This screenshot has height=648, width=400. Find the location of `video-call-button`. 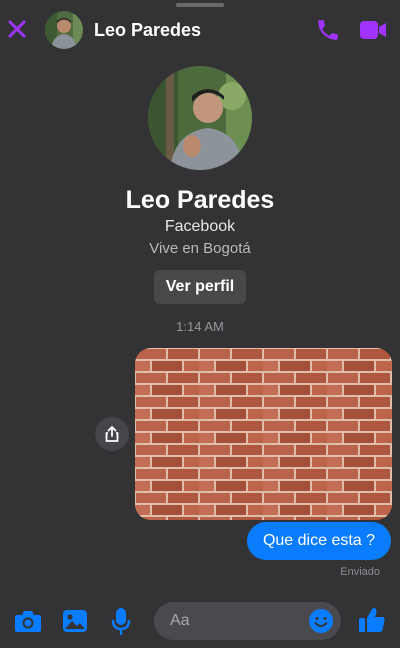

video-call-button is located at coordinates (373, 30).